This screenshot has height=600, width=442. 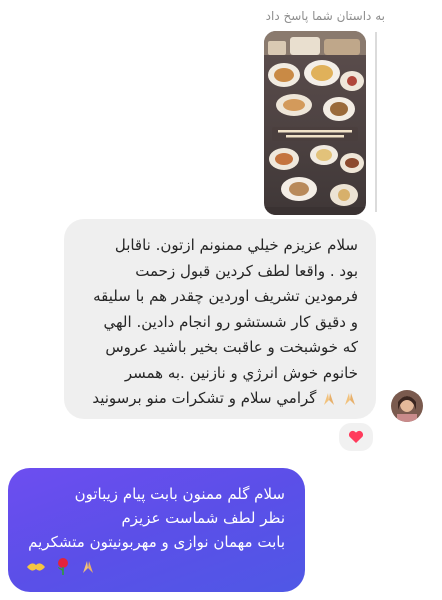 I want to click on incoming-message-line: سلام عزیزم خیلي ممنونم ازتون. ناقابل, so click(x=236, y=245).